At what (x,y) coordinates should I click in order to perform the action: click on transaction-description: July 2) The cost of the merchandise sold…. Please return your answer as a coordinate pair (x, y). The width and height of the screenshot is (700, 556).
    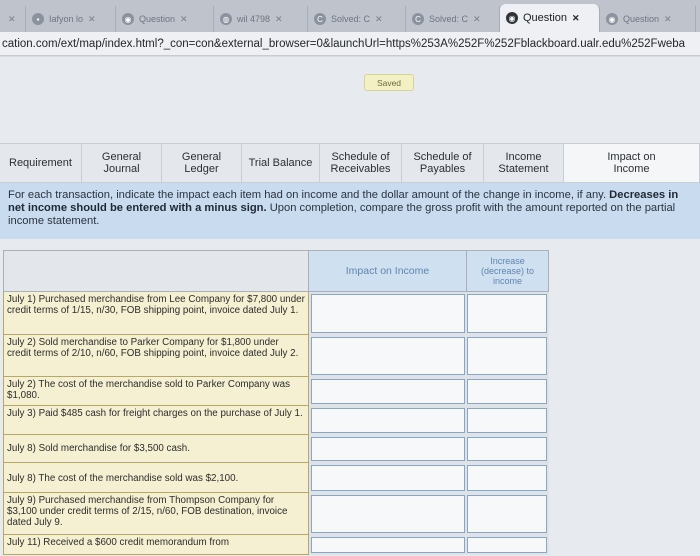
    Looking at the image, I should click on (156, 391).